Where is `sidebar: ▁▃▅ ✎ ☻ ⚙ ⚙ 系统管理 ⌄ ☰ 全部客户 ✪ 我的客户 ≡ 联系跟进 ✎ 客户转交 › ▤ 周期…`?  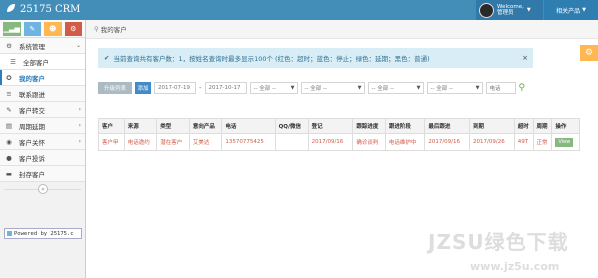 sidebar: ▁▃▅ ✎ ☻ ⚙ ⚙ 系统管理 ⌄ ☰ 全部客户 ✪ 我的客户 ≡ 联系跟进 ✎ 客户转交 › ▤ 周期… is located at coordinates (43, 149).